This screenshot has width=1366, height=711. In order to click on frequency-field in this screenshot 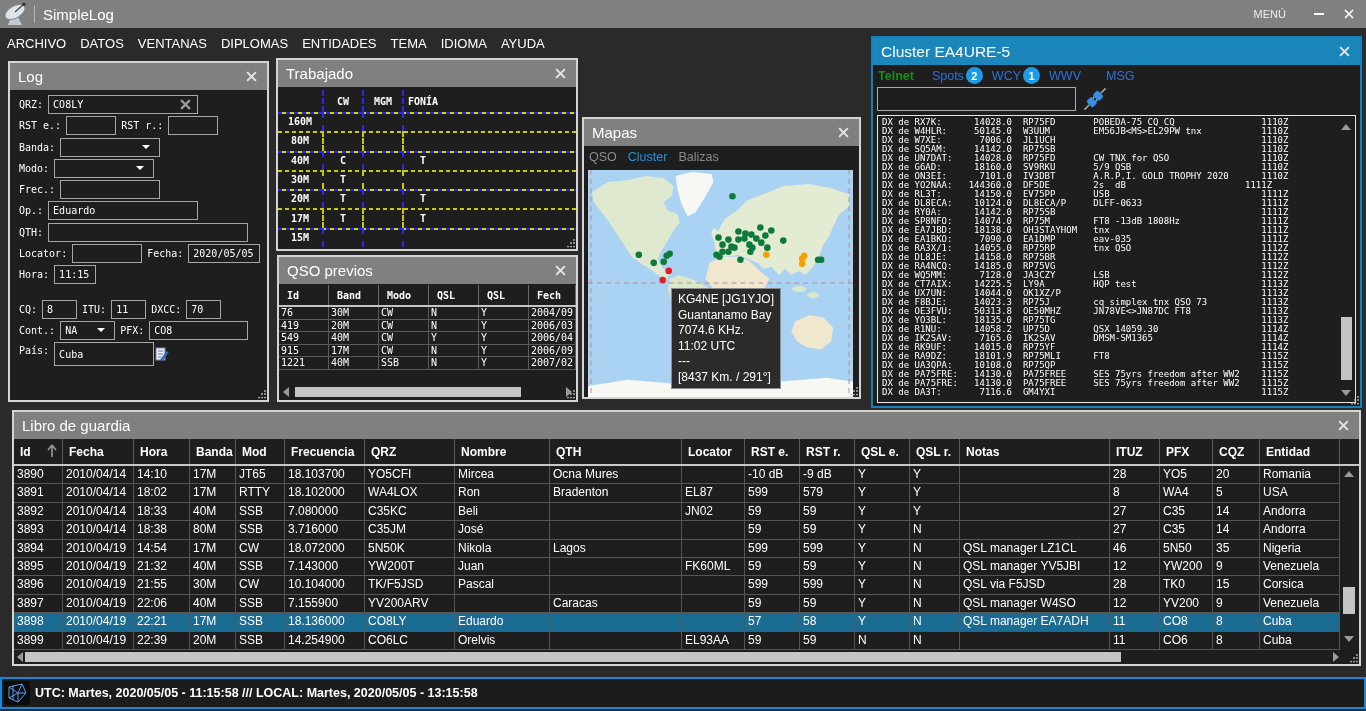, I will do `click(110, 190)`.